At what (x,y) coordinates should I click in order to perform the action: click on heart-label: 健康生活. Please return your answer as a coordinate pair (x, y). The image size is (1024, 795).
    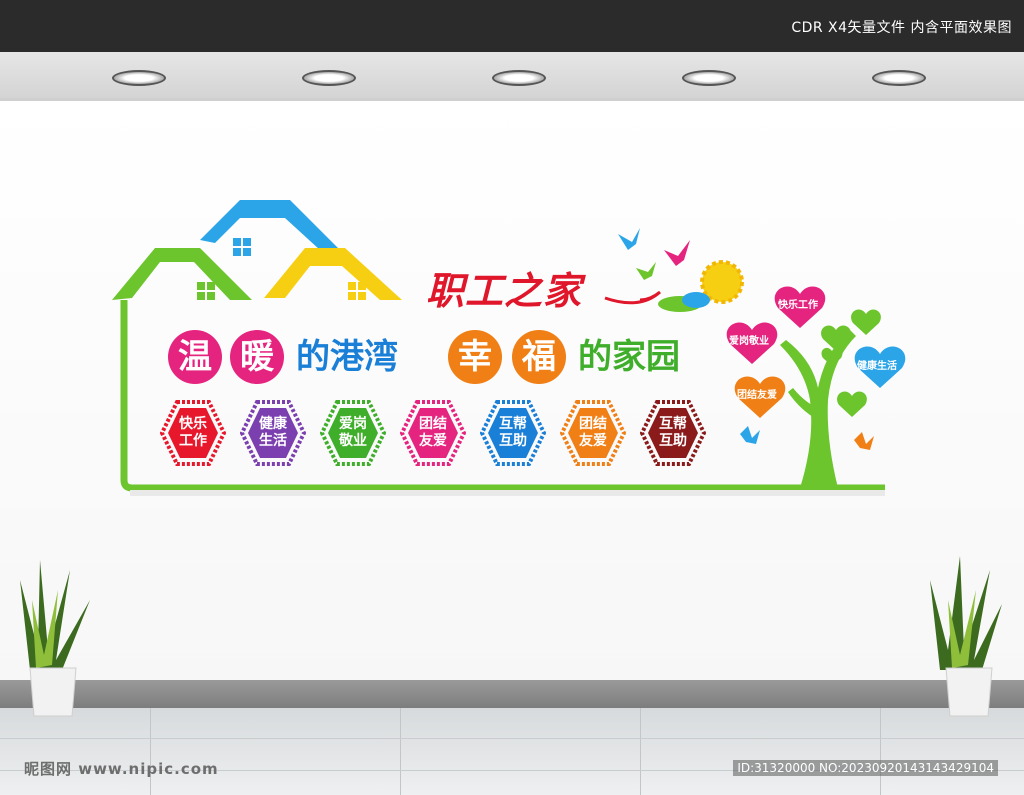
    Looking at the image, I should click on (877, 366).